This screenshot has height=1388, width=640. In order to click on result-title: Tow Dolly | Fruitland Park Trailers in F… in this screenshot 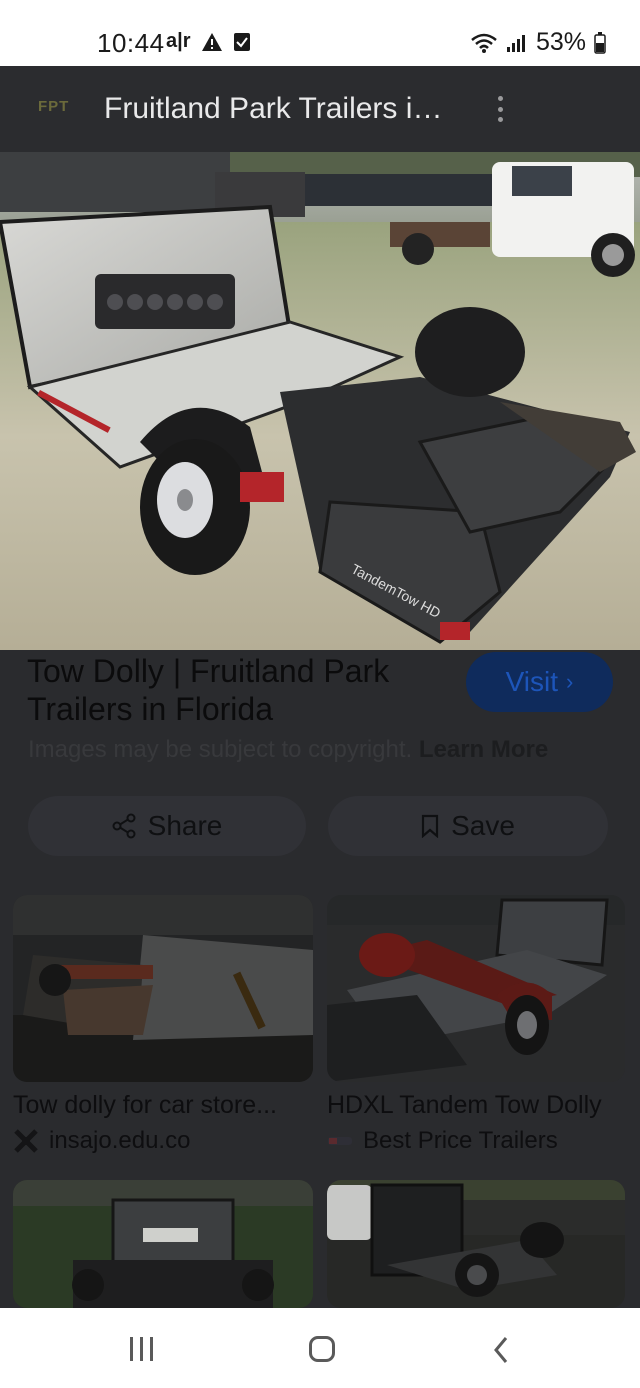, I will do `click(237, 690)`.